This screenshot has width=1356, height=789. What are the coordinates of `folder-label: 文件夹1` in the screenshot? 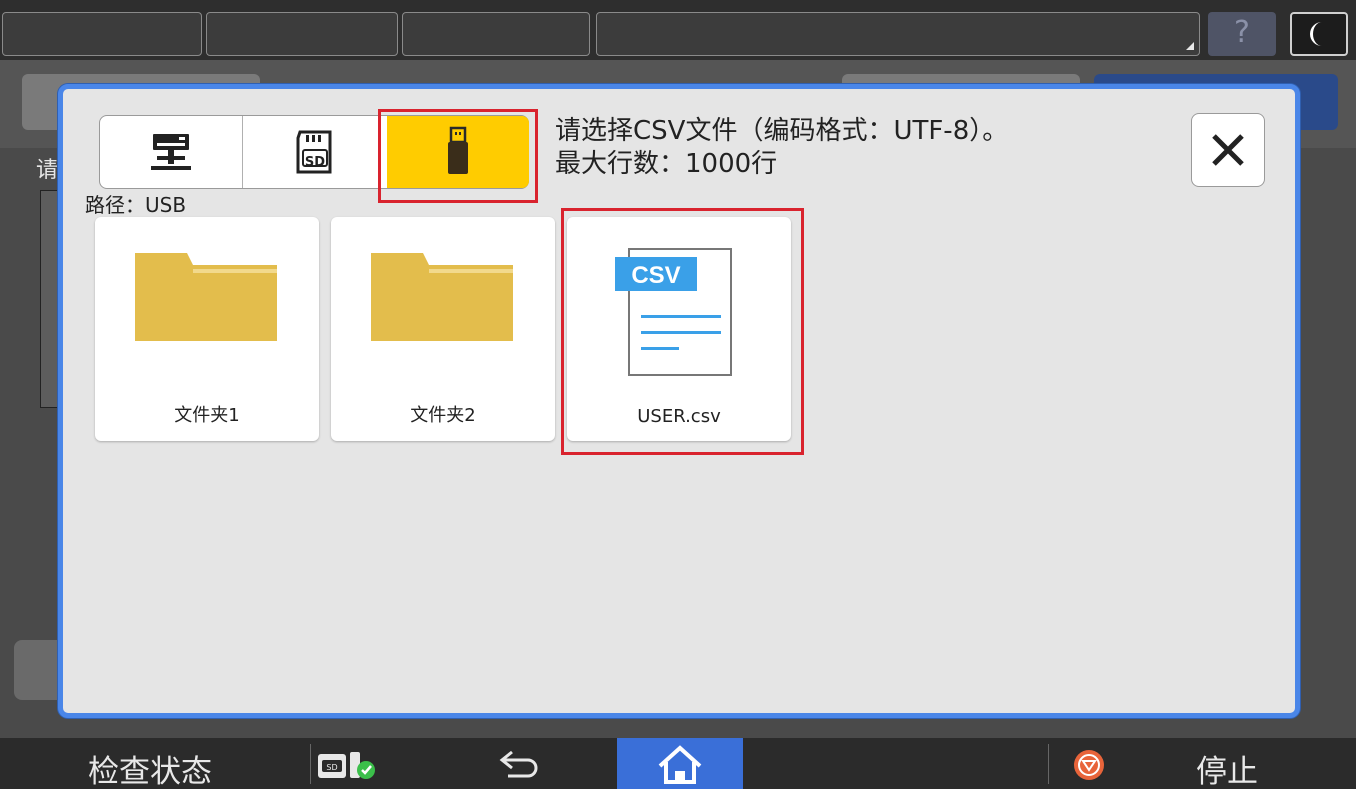 It's located at (207, 415).